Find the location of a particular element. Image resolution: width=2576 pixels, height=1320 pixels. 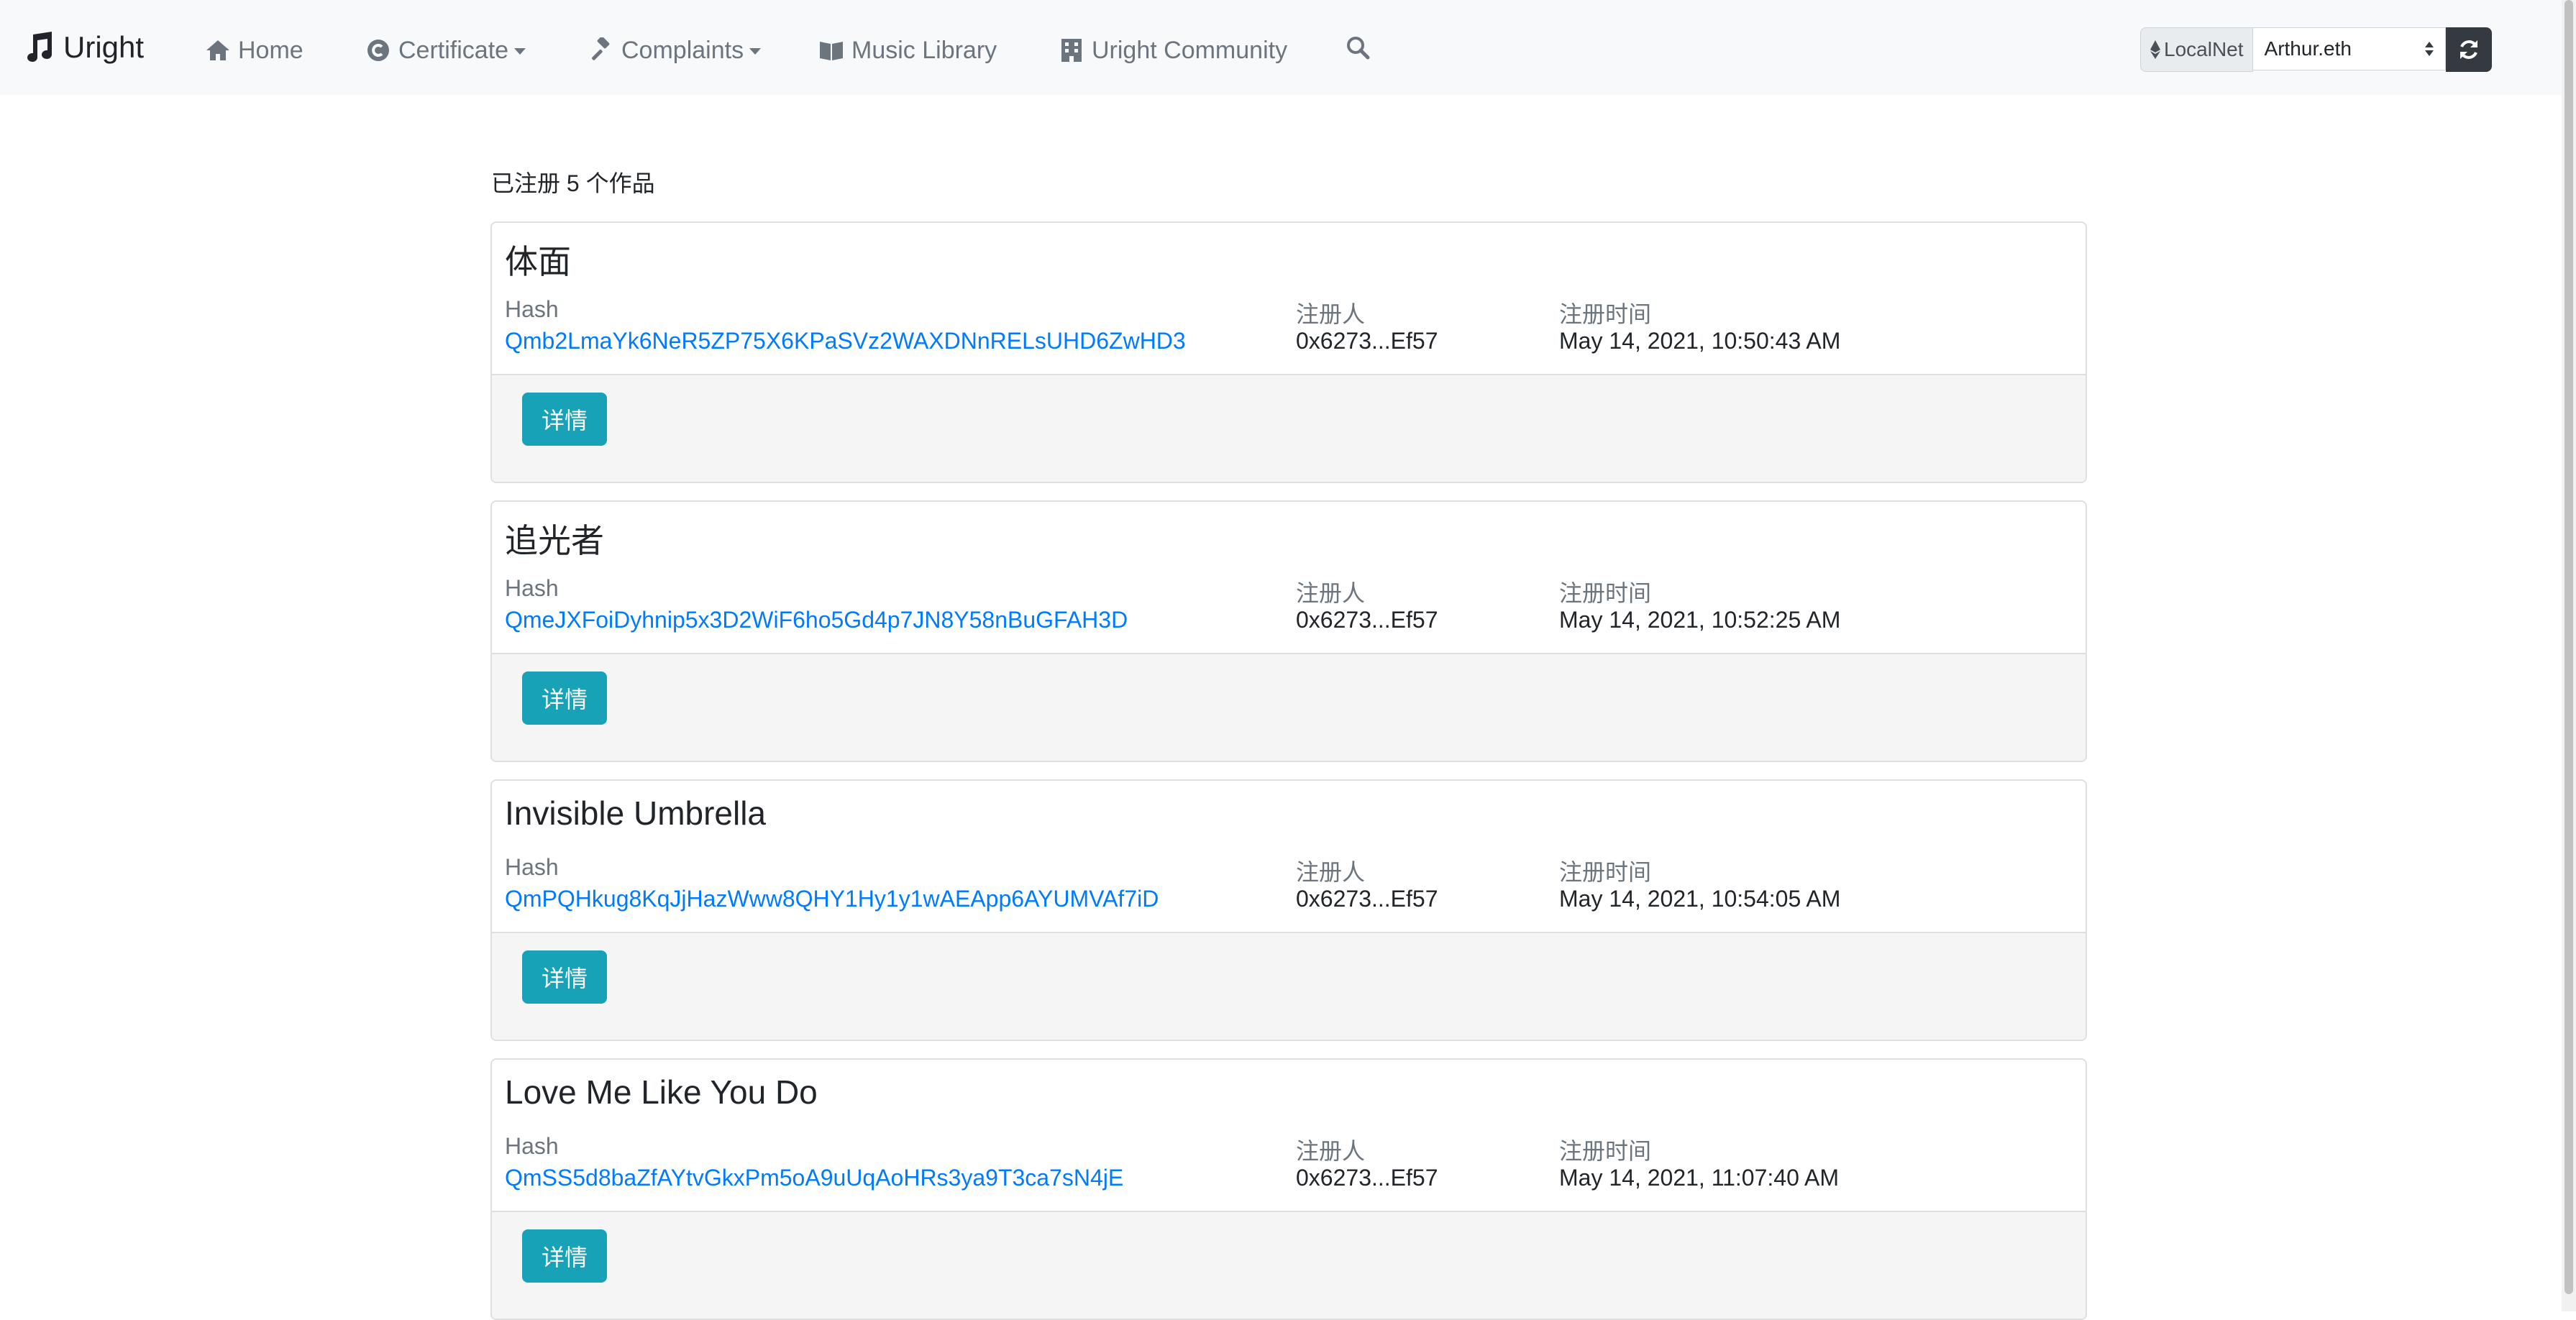

nav-item-label: Certificate is located at coordinates (453, 50).